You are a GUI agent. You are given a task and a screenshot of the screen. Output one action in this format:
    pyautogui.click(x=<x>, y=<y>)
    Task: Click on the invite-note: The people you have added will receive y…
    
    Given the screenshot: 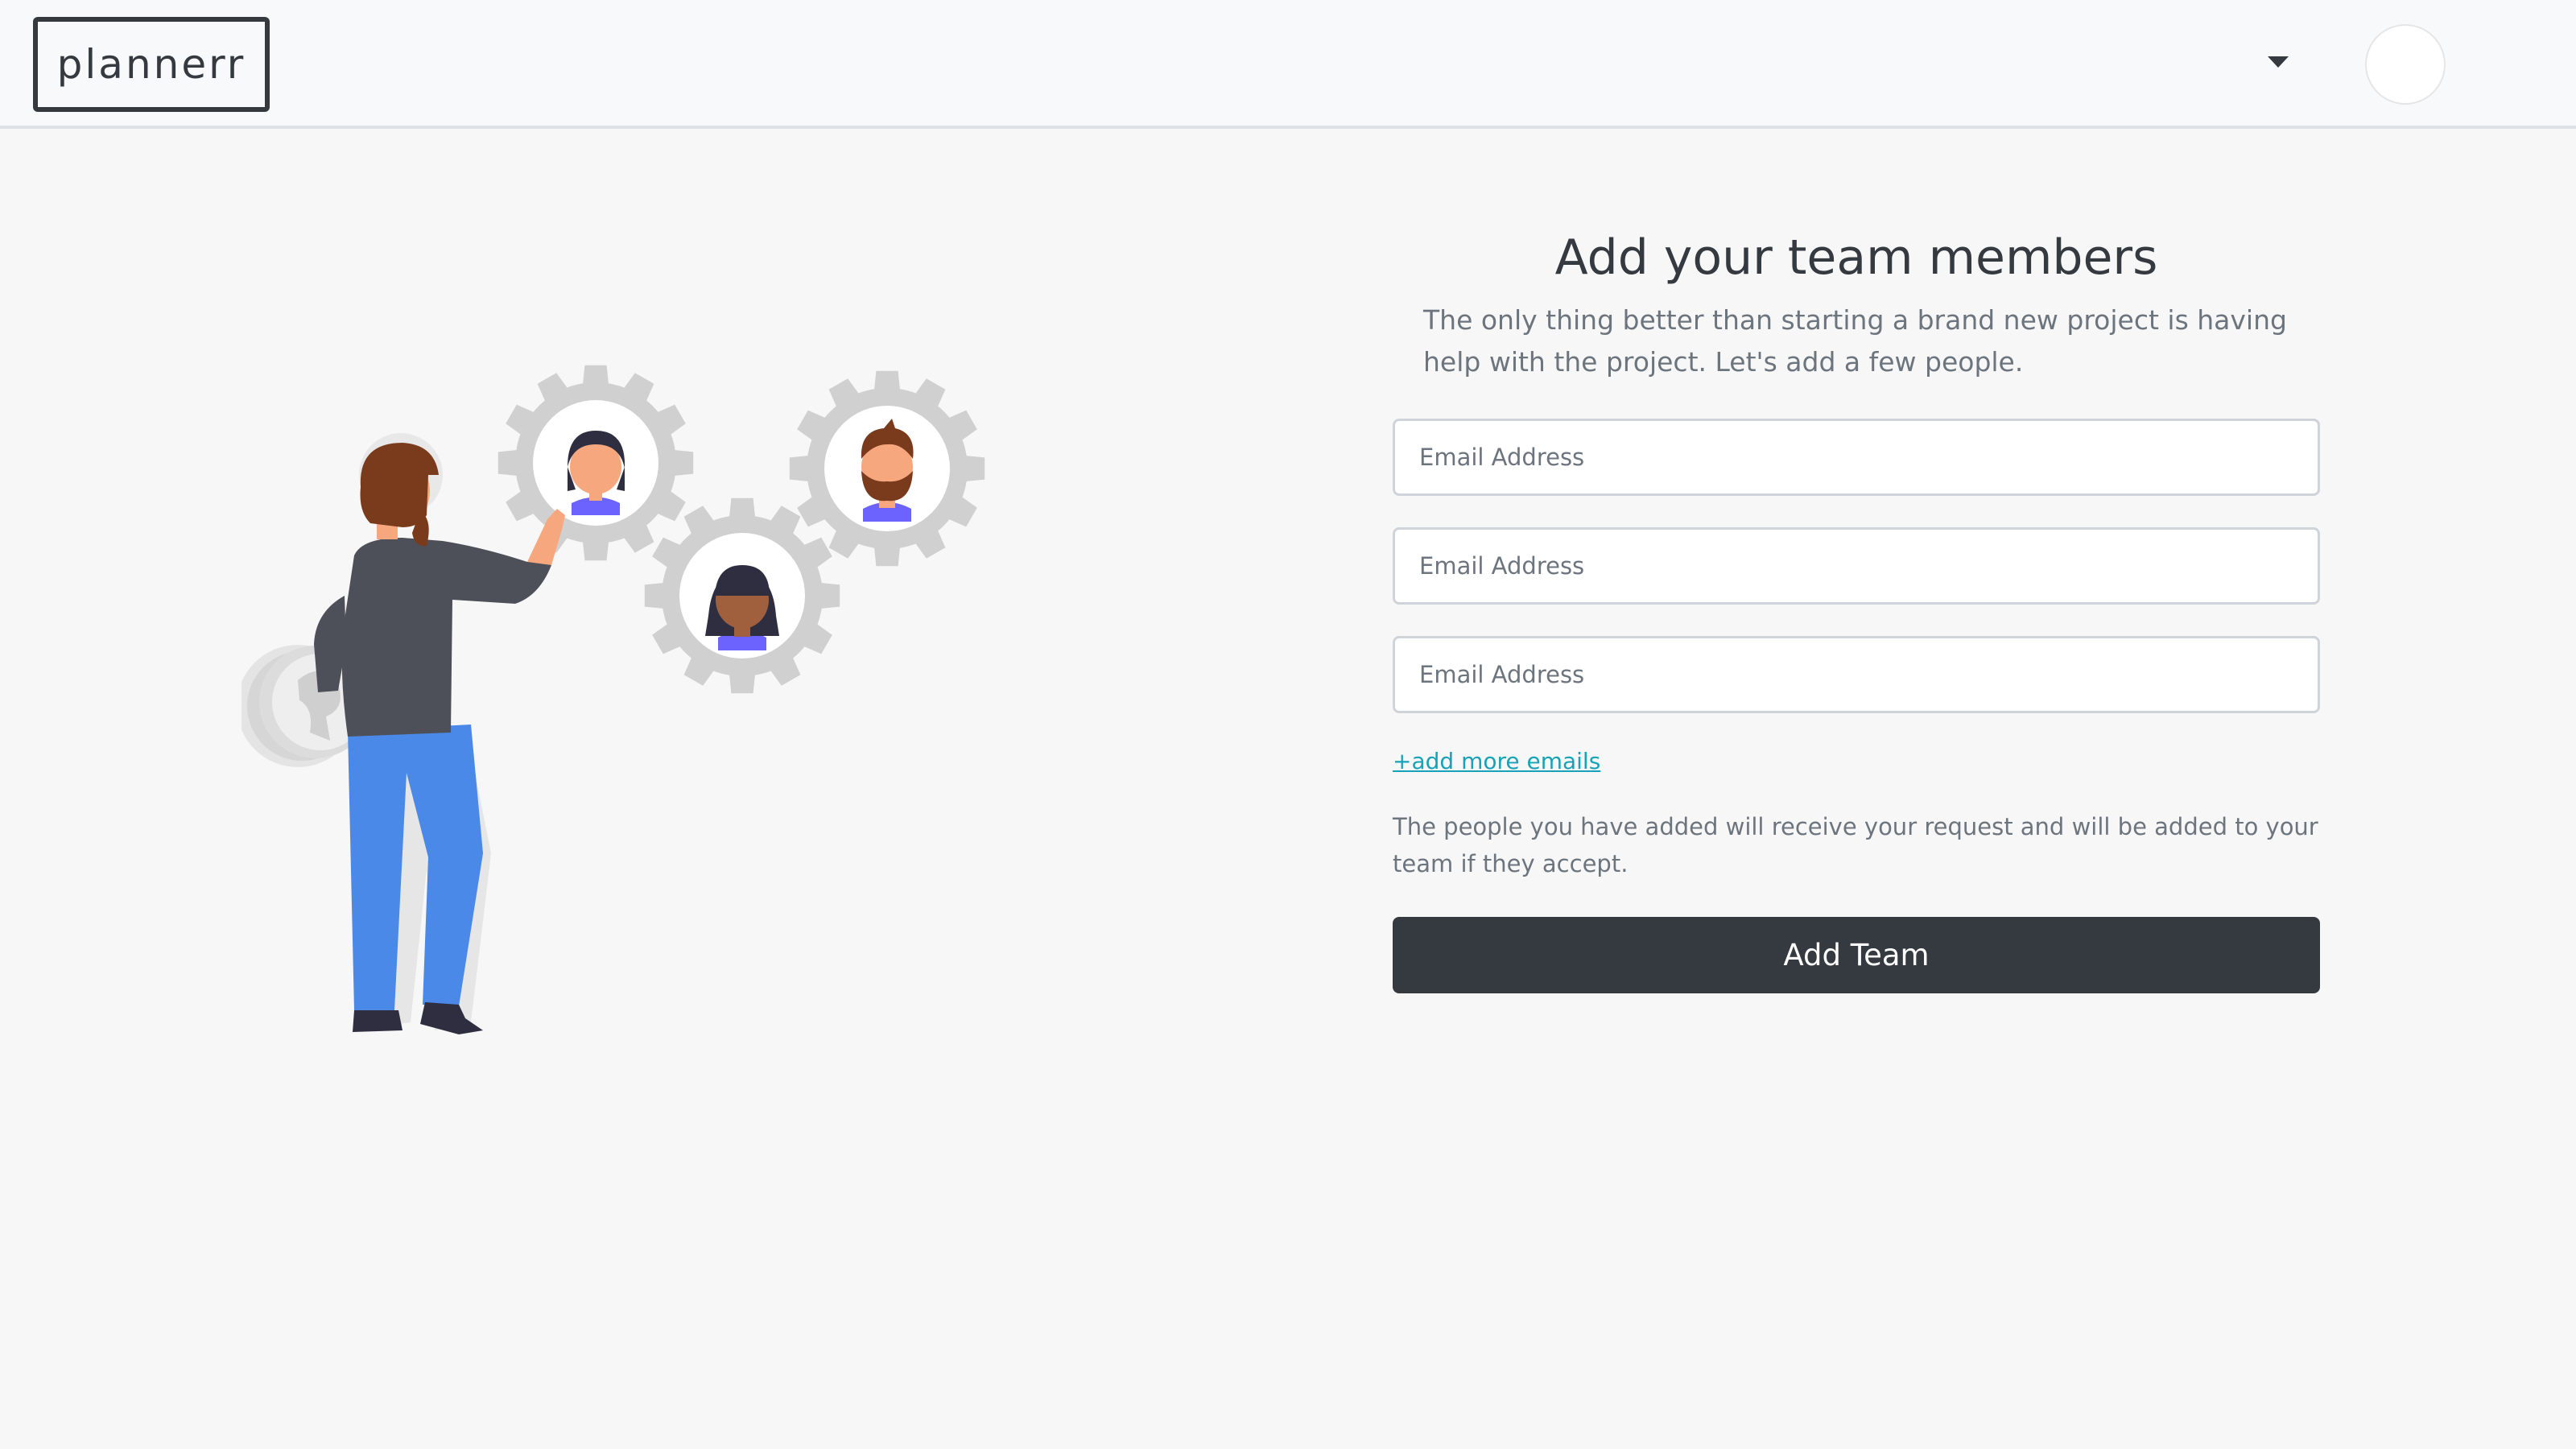 What is the action you would take?
    pyautogui.click(x=1855, y=845)
    